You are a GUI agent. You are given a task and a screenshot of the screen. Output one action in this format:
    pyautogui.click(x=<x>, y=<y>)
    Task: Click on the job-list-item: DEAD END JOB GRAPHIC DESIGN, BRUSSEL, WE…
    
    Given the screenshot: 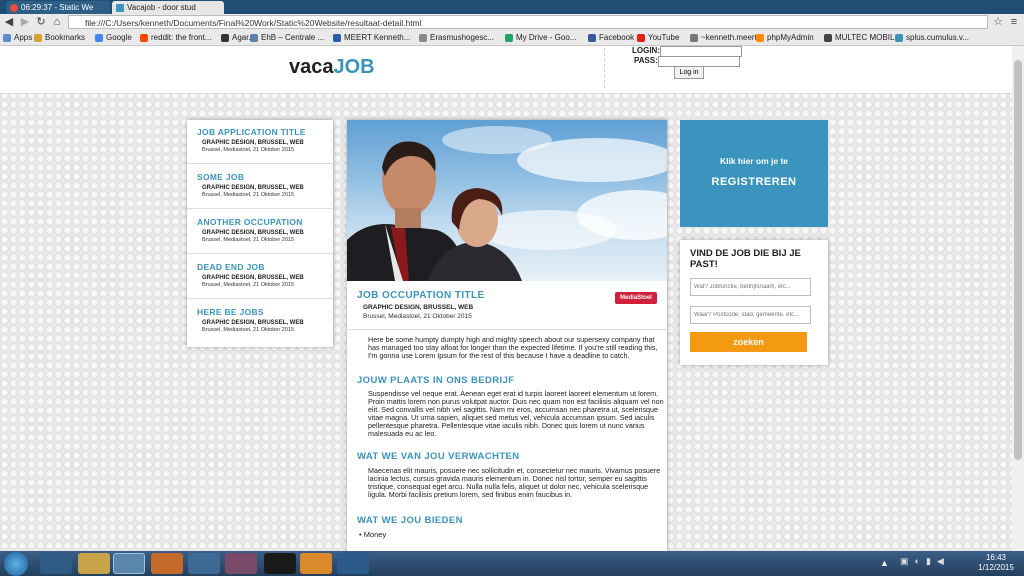 What is the action you would take?
    pyautogui.click(x=260, y=277)
    